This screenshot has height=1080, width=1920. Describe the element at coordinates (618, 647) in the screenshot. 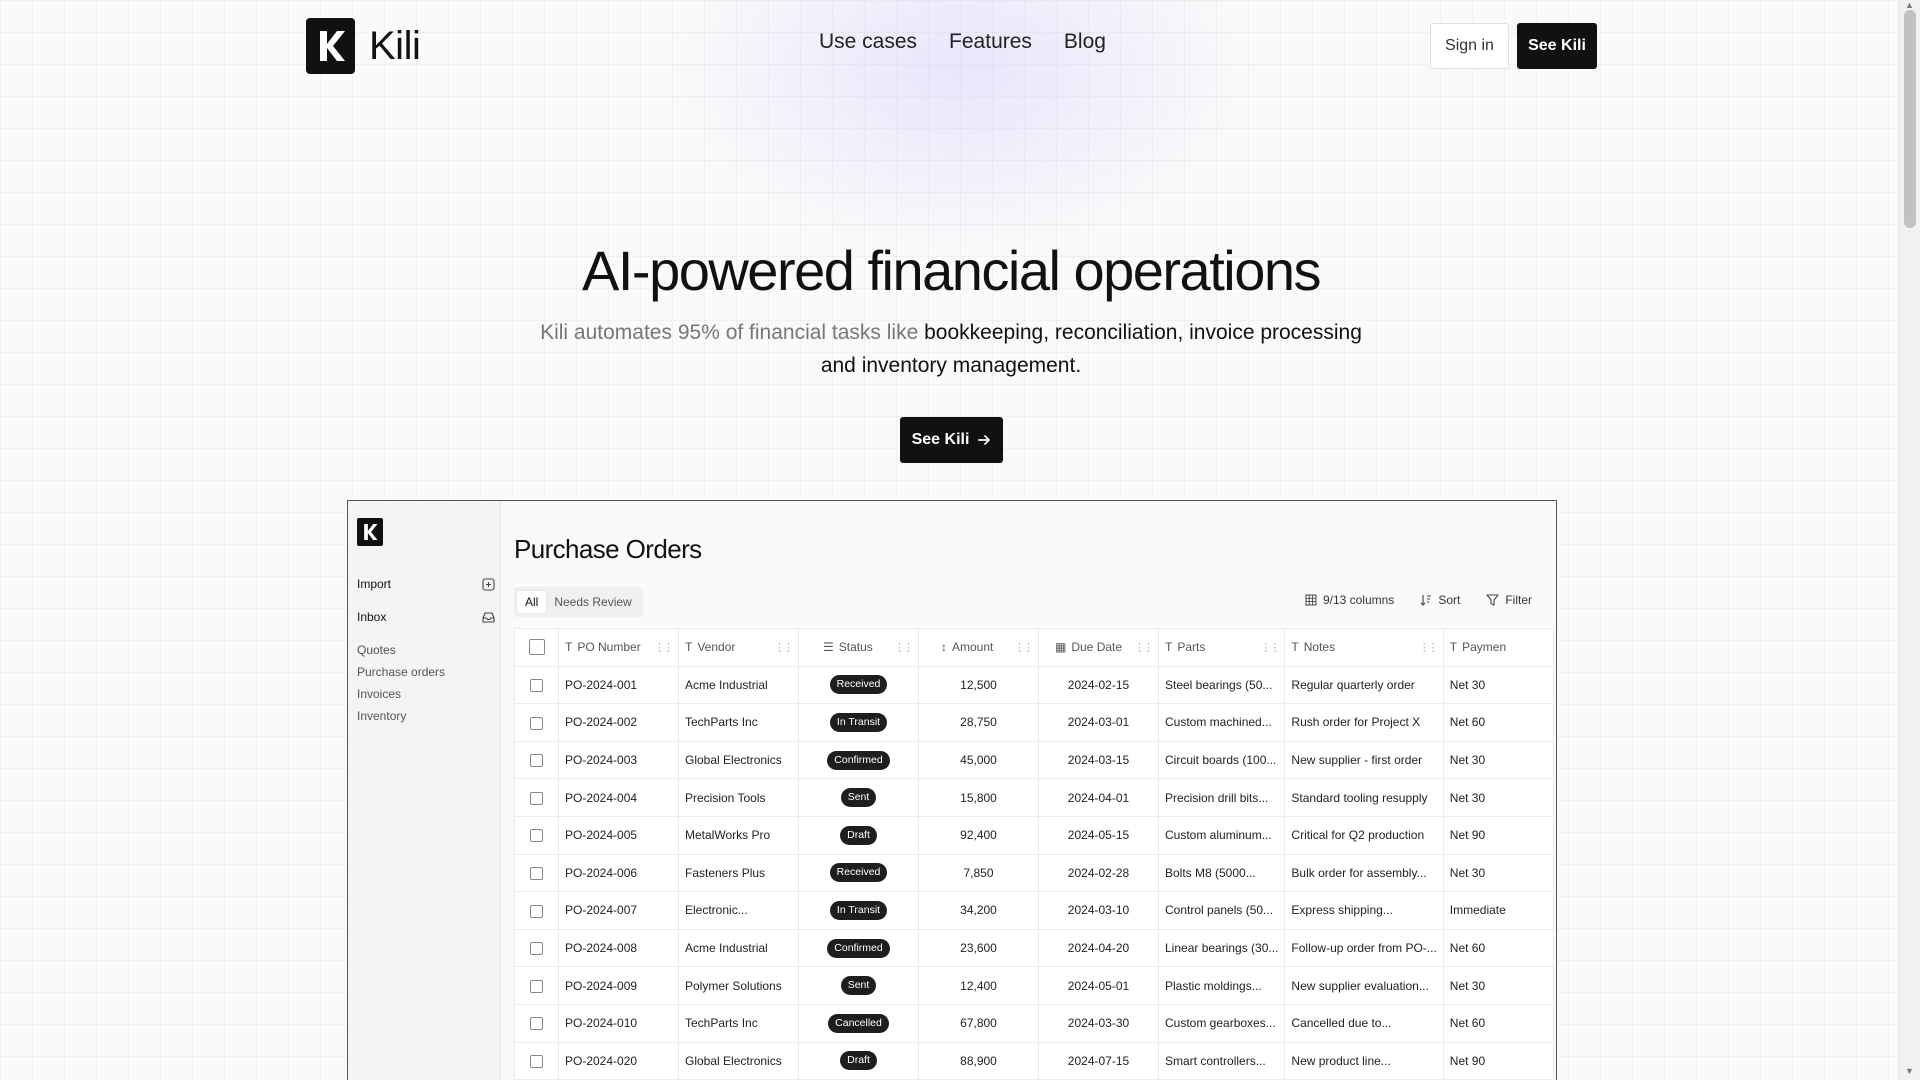

I see `column-header-po-number: T PO Number ⋮⋮` at that location.